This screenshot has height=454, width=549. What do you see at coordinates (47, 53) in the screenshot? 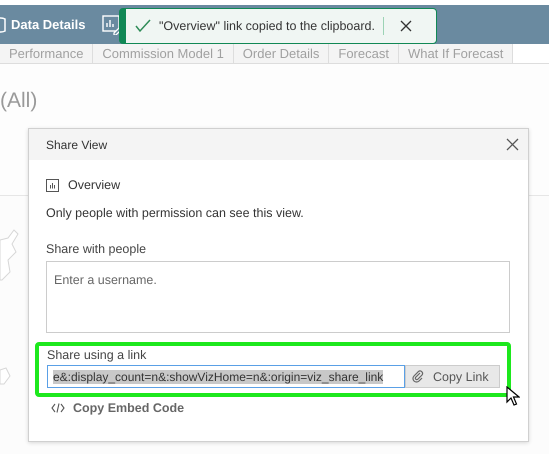
I see `sheet-tab: Performance` at bounding box center [47, 53].